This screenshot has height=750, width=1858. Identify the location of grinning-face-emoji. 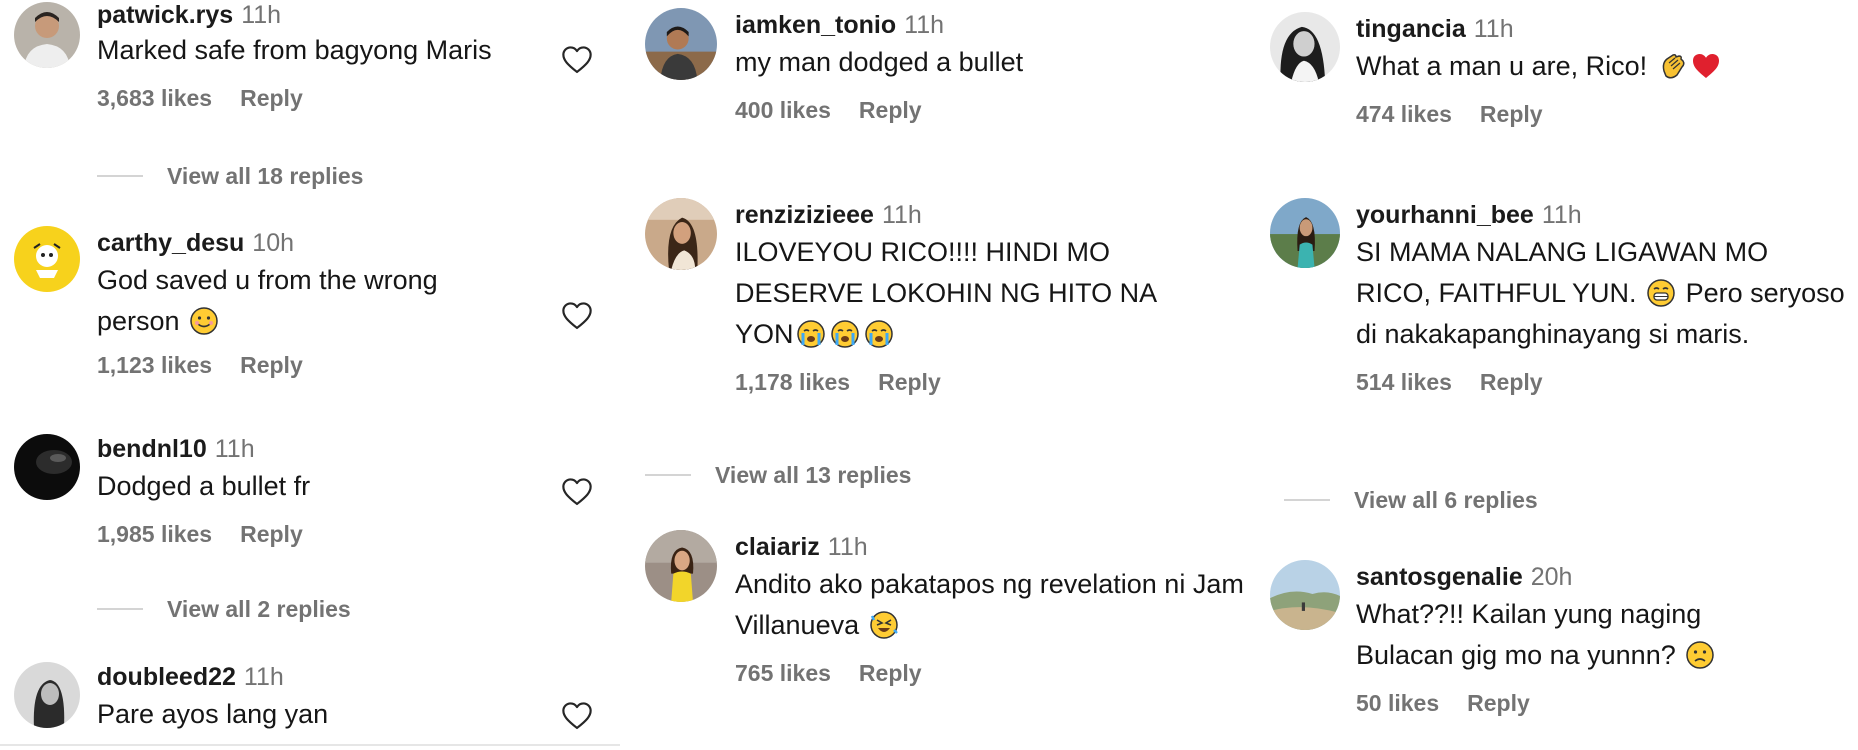
(1661, 293).